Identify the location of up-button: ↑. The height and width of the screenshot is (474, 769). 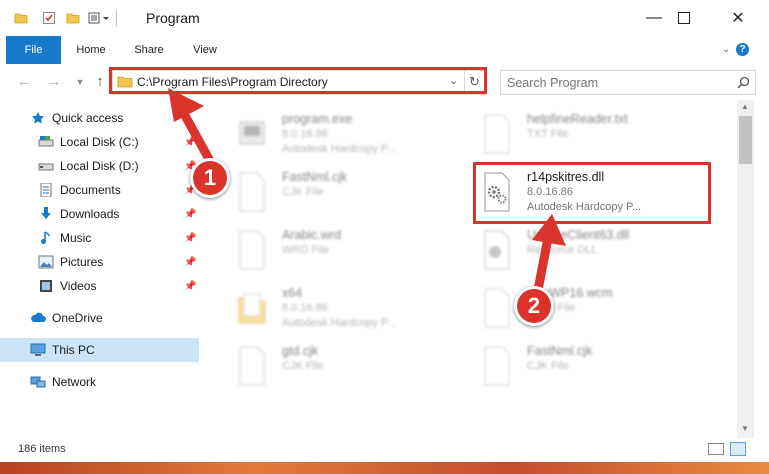
(100, 82).